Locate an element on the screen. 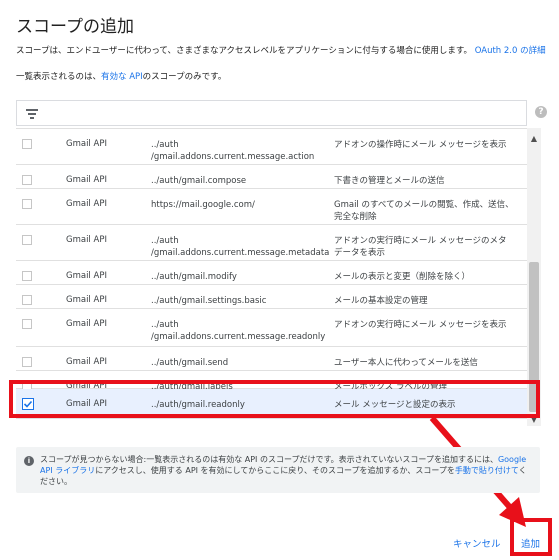 The image size is (559, 560). dialog-footer: キャンセル 追加 is located at coordinates (279, 540).